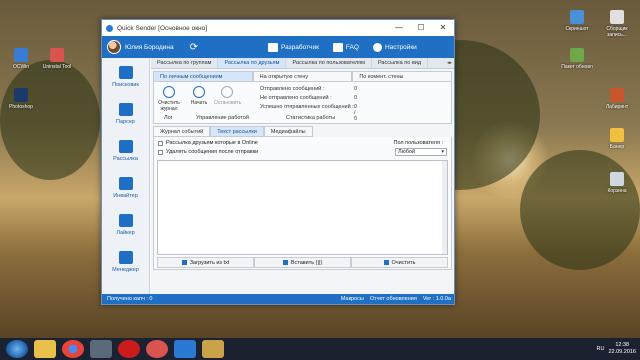 The width and height of the screenshot is (640, 360). What do you see at coordinates (352, 47) in the screenshot?
I see `faq-label: FAQ` at bounding box center [352, 47].